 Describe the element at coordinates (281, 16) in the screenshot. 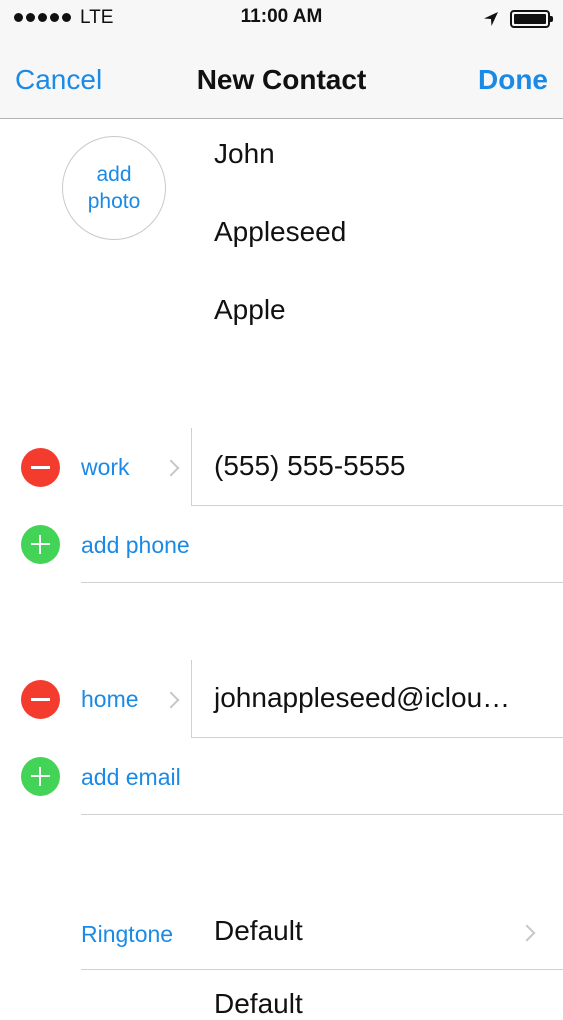

I see `status-time: 11:00 AM` at that location.